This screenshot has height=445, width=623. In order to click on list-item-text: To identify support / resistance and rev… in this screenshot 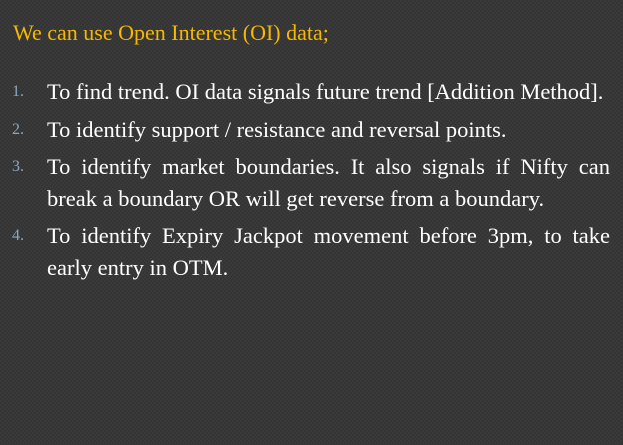, I will do `click(277, 129)`.